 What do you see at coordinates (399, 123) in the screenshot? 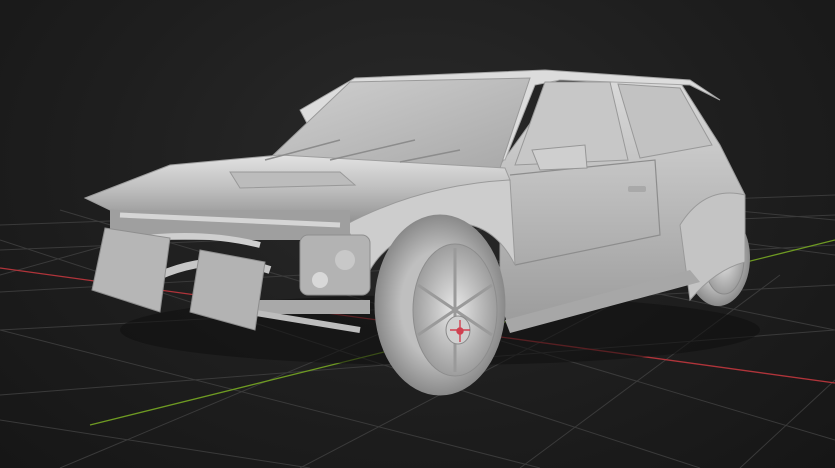
I see `windshield` at bounding box center [399, 123].